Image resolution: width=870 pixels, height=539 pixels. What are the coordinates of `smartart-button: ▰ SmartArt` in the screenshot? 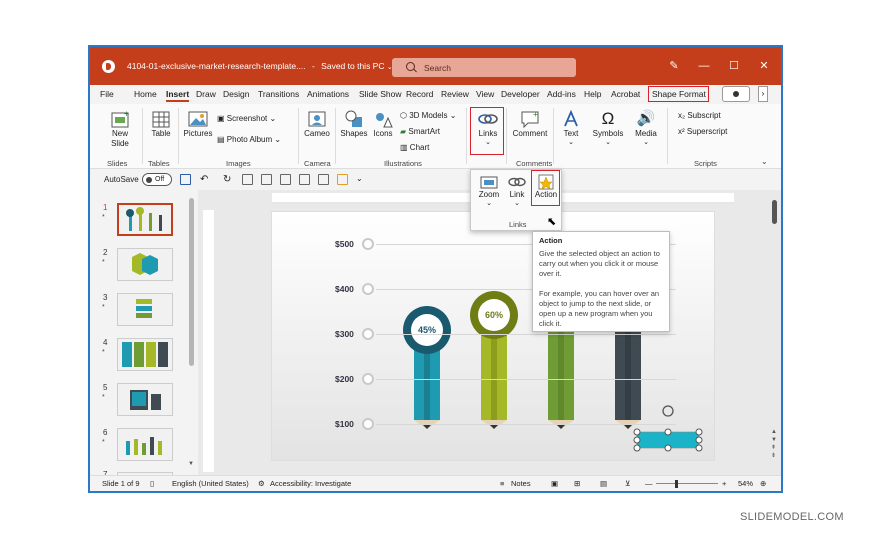 It's located at (420, 131).